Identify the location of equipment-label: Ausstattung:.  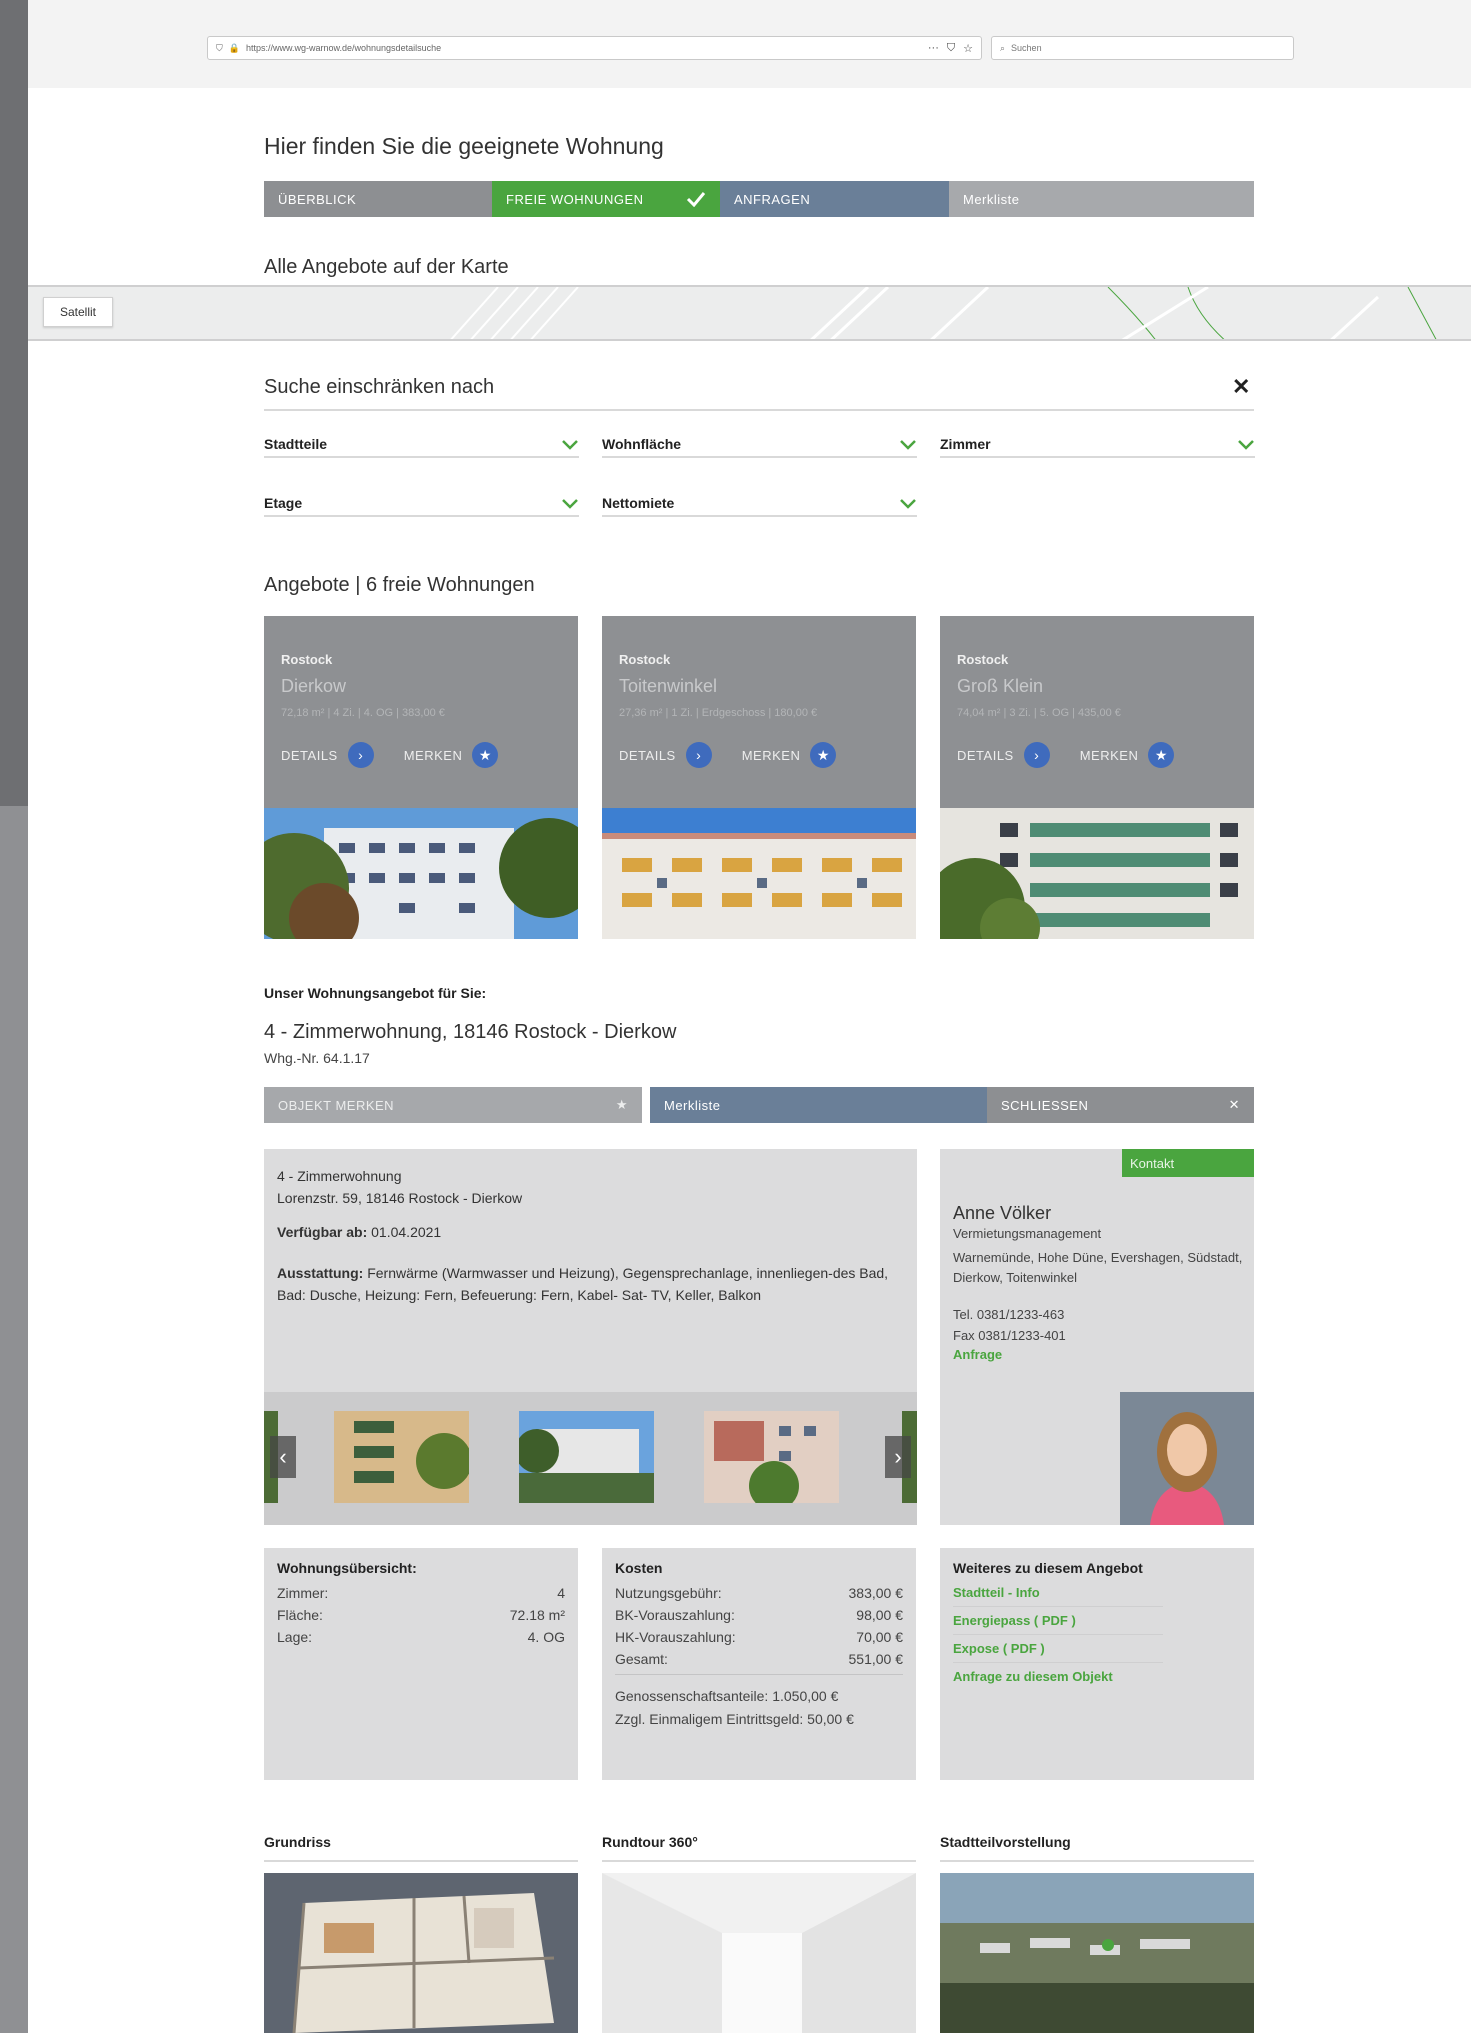
(320, 1273).